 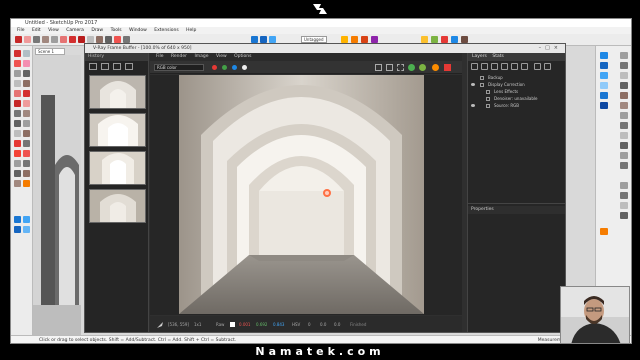 I want to click on add-layer-icon, so click(x=474, y=66).